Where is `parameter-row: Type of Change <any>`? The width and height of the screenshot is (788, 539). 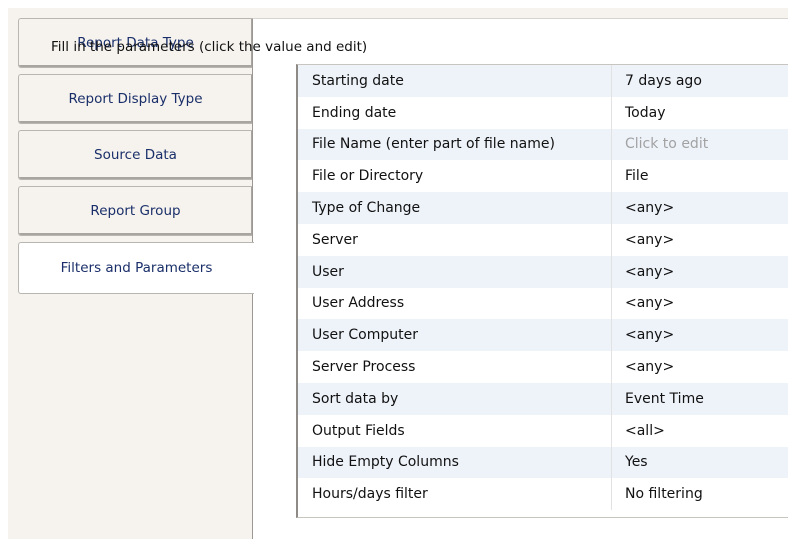 parameter-row: Type of Change <any> is located at coordinates (543, 208).